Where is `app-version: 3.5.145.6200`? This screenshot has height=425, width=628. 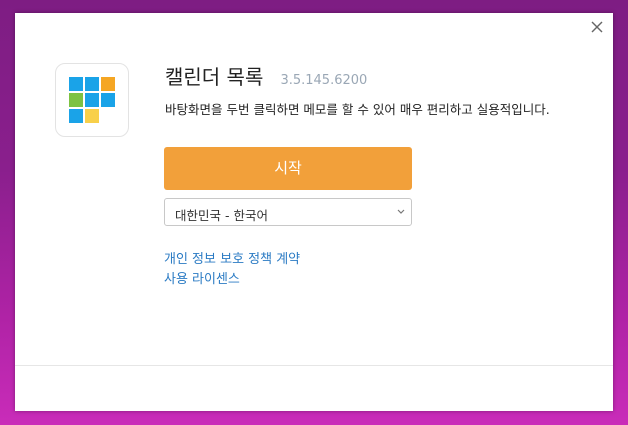
app-version: 3.5.145.6200 is located at coordinates (324, 80).